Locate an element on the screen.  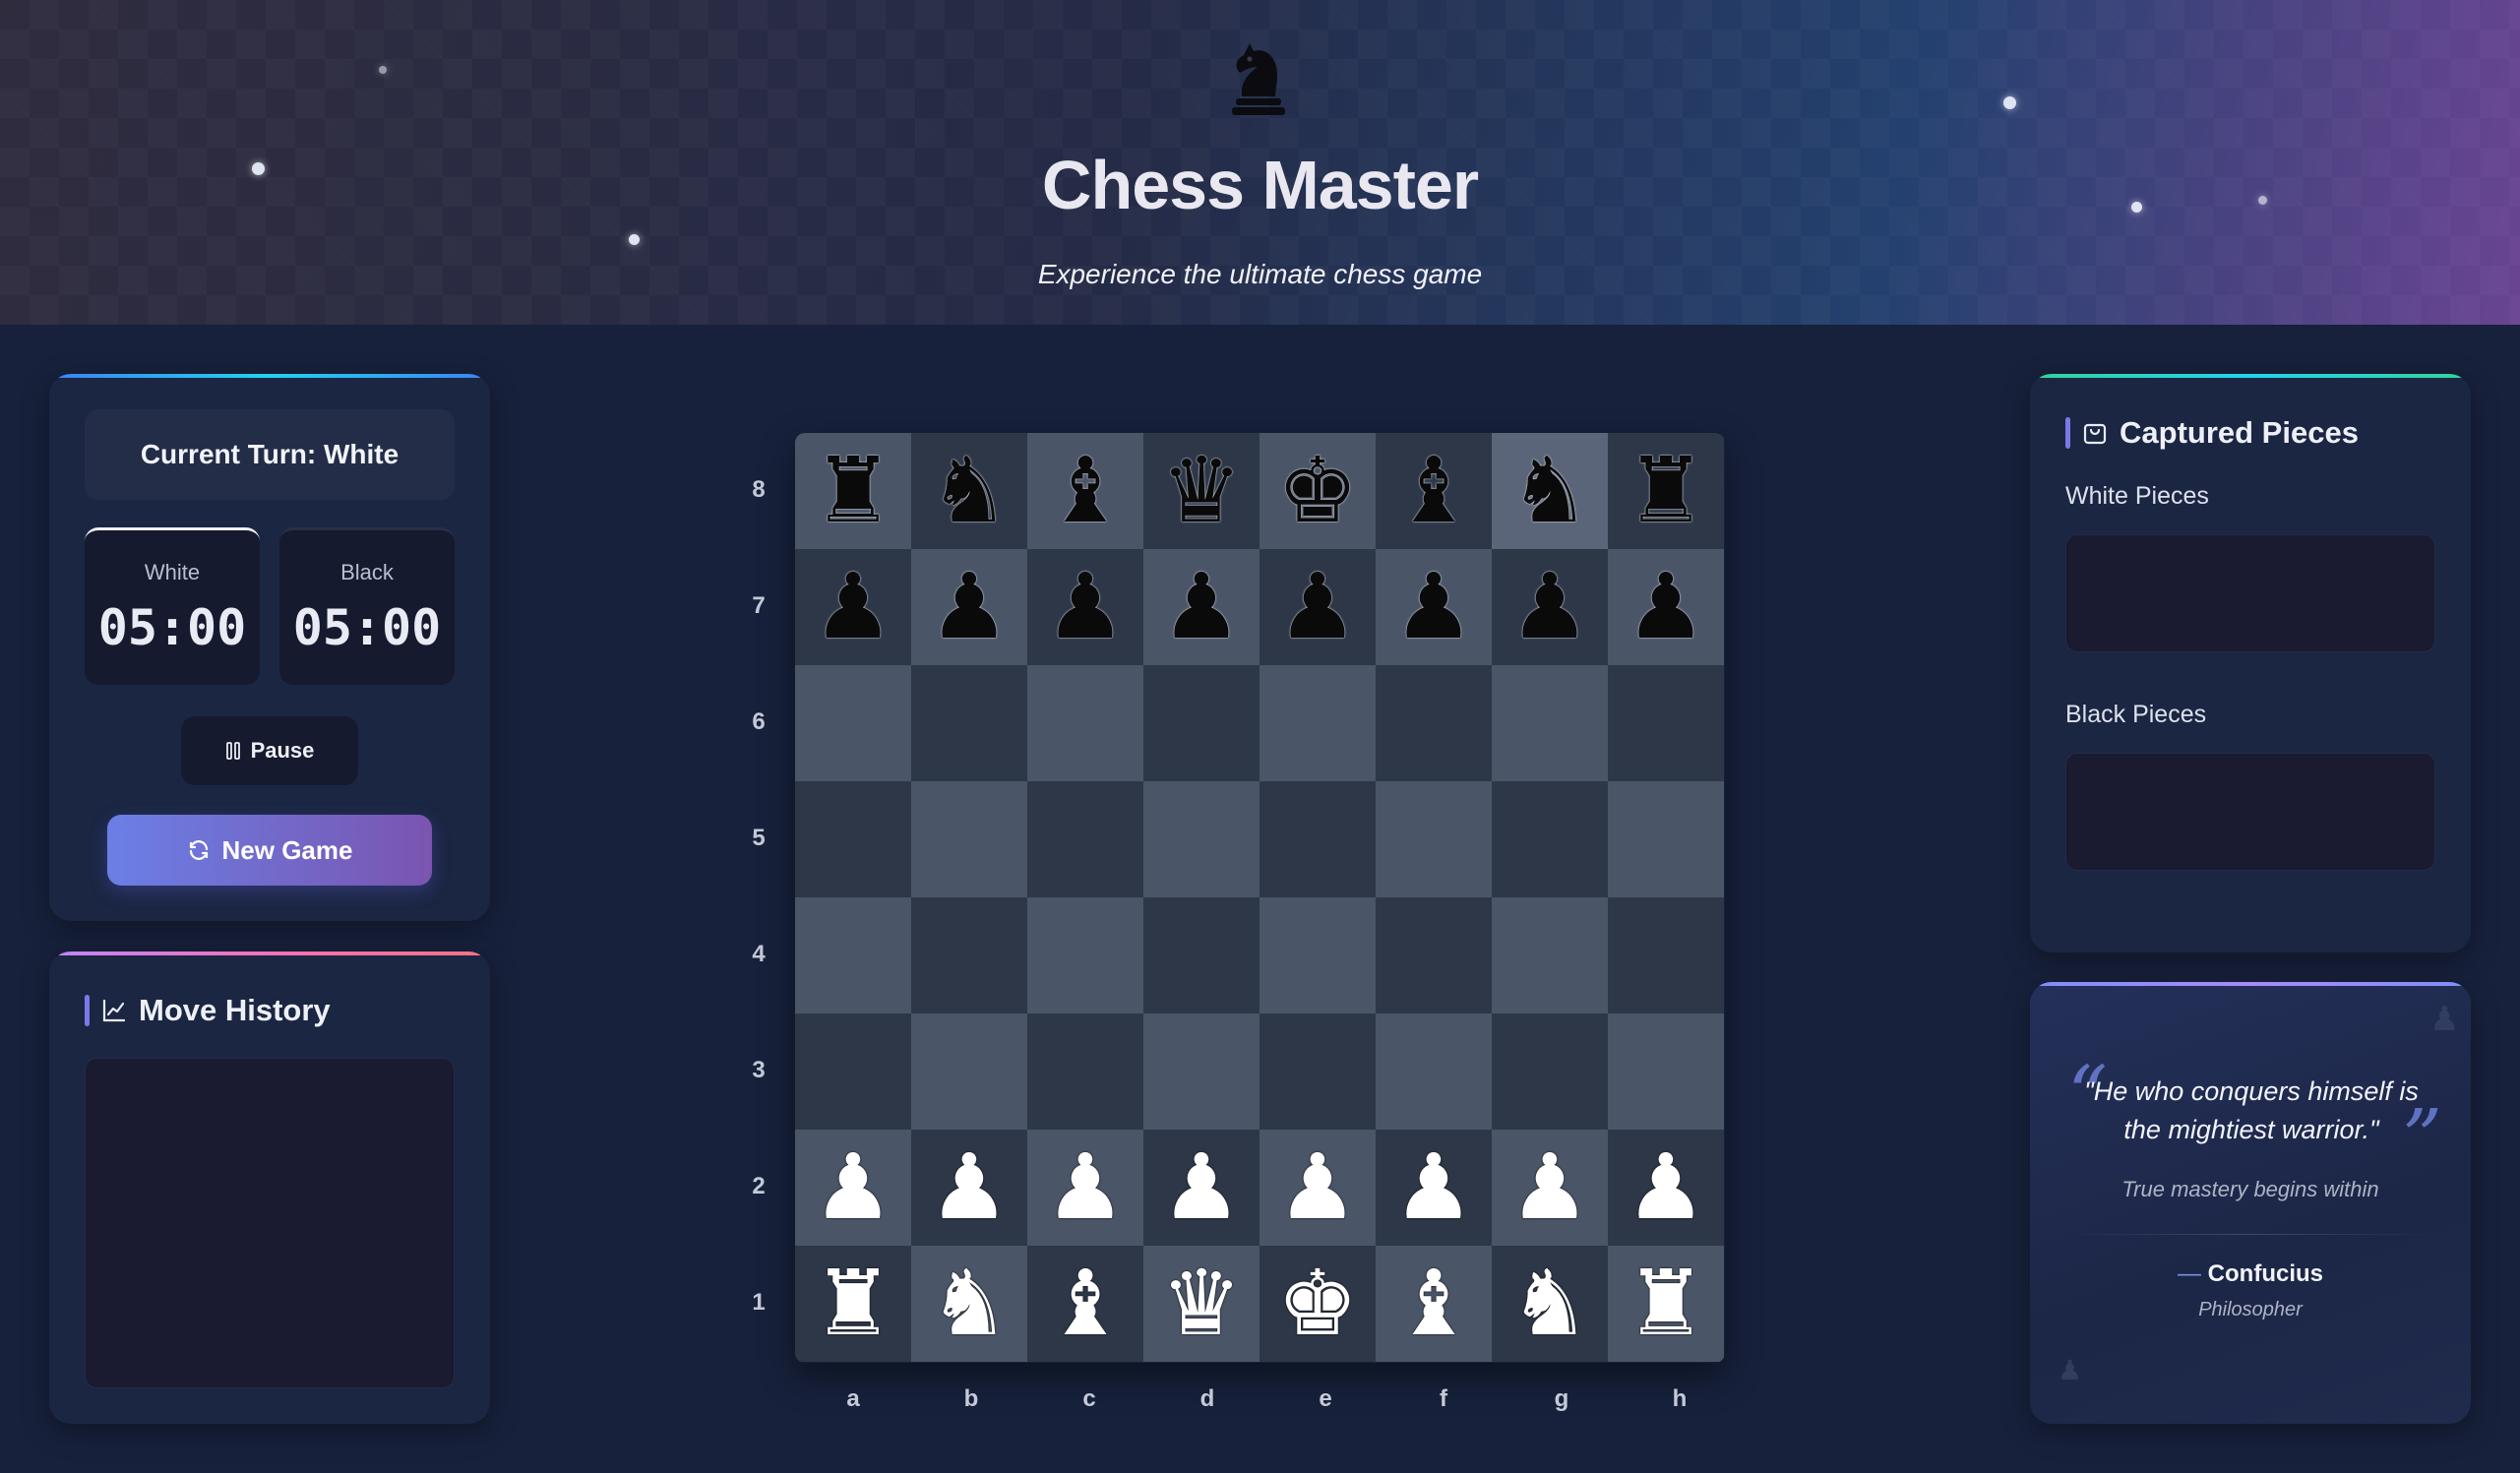
square-g1: ♞ is located at coordinates (1550, 1304).